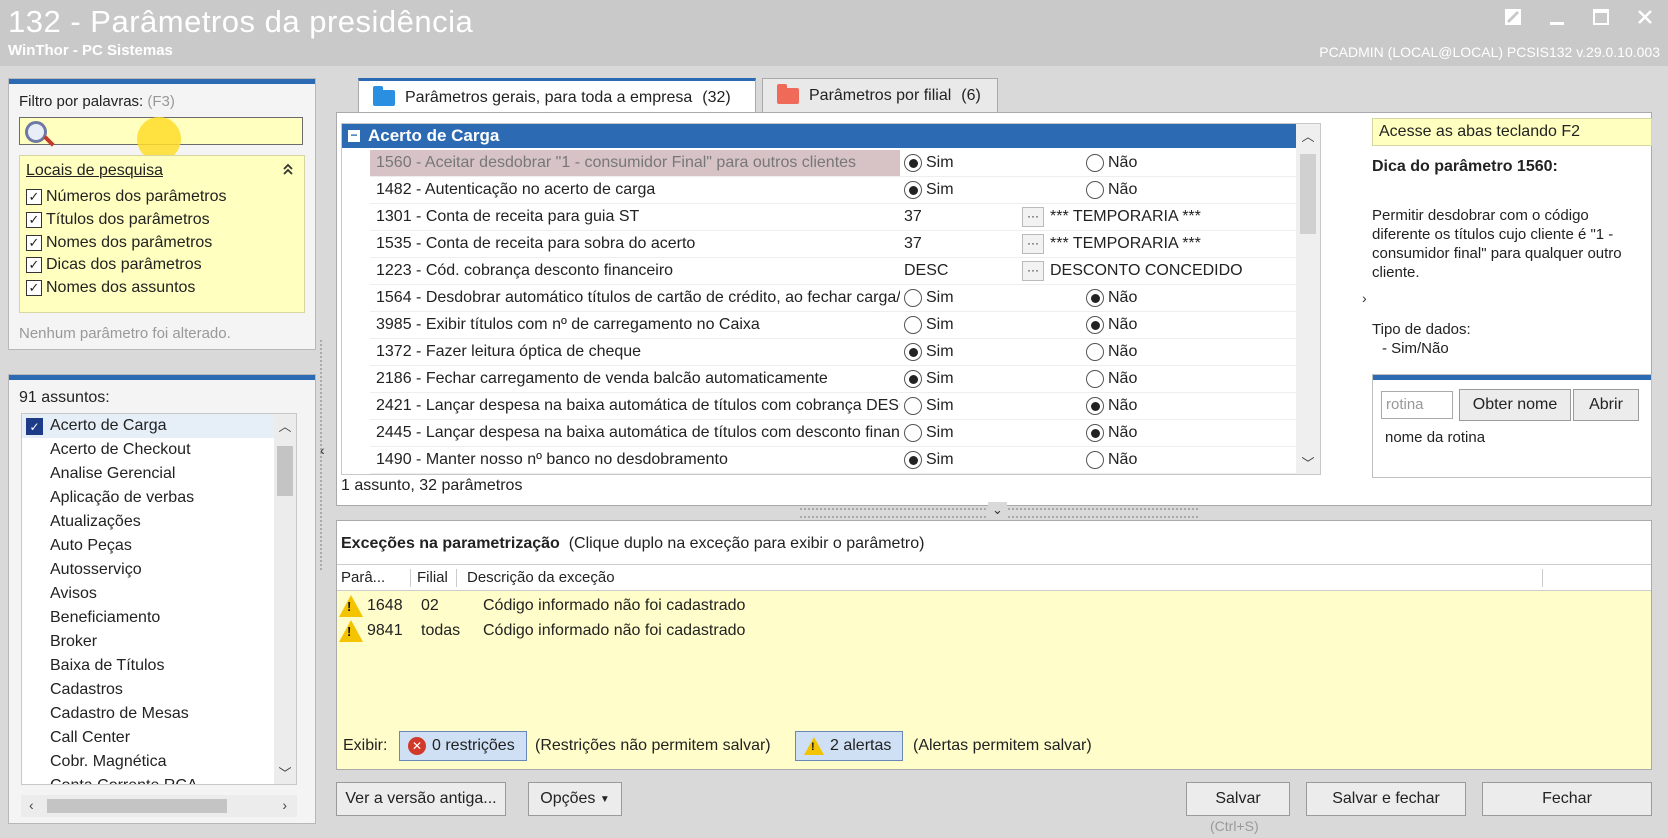 This screenshot has width=1668, height=838. I want to click on subjects-hscrollbar: ‹ ›, so click(159, 806).